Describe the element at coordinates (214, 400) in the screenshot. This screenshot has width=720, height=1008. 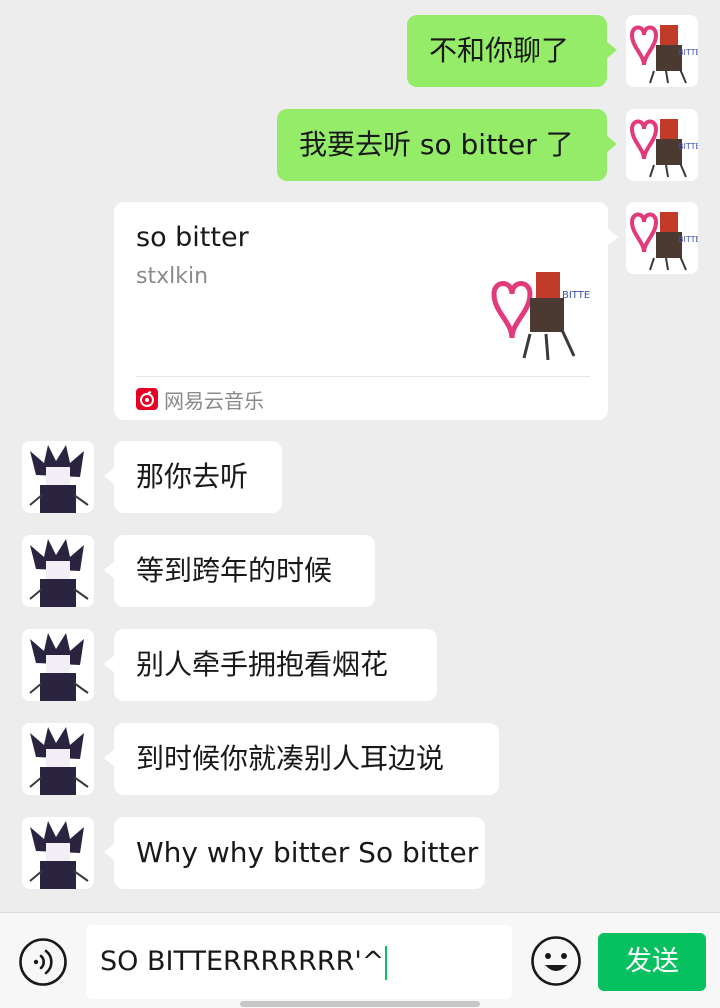
I see `card-source-label: 网易云音乐` at that location.